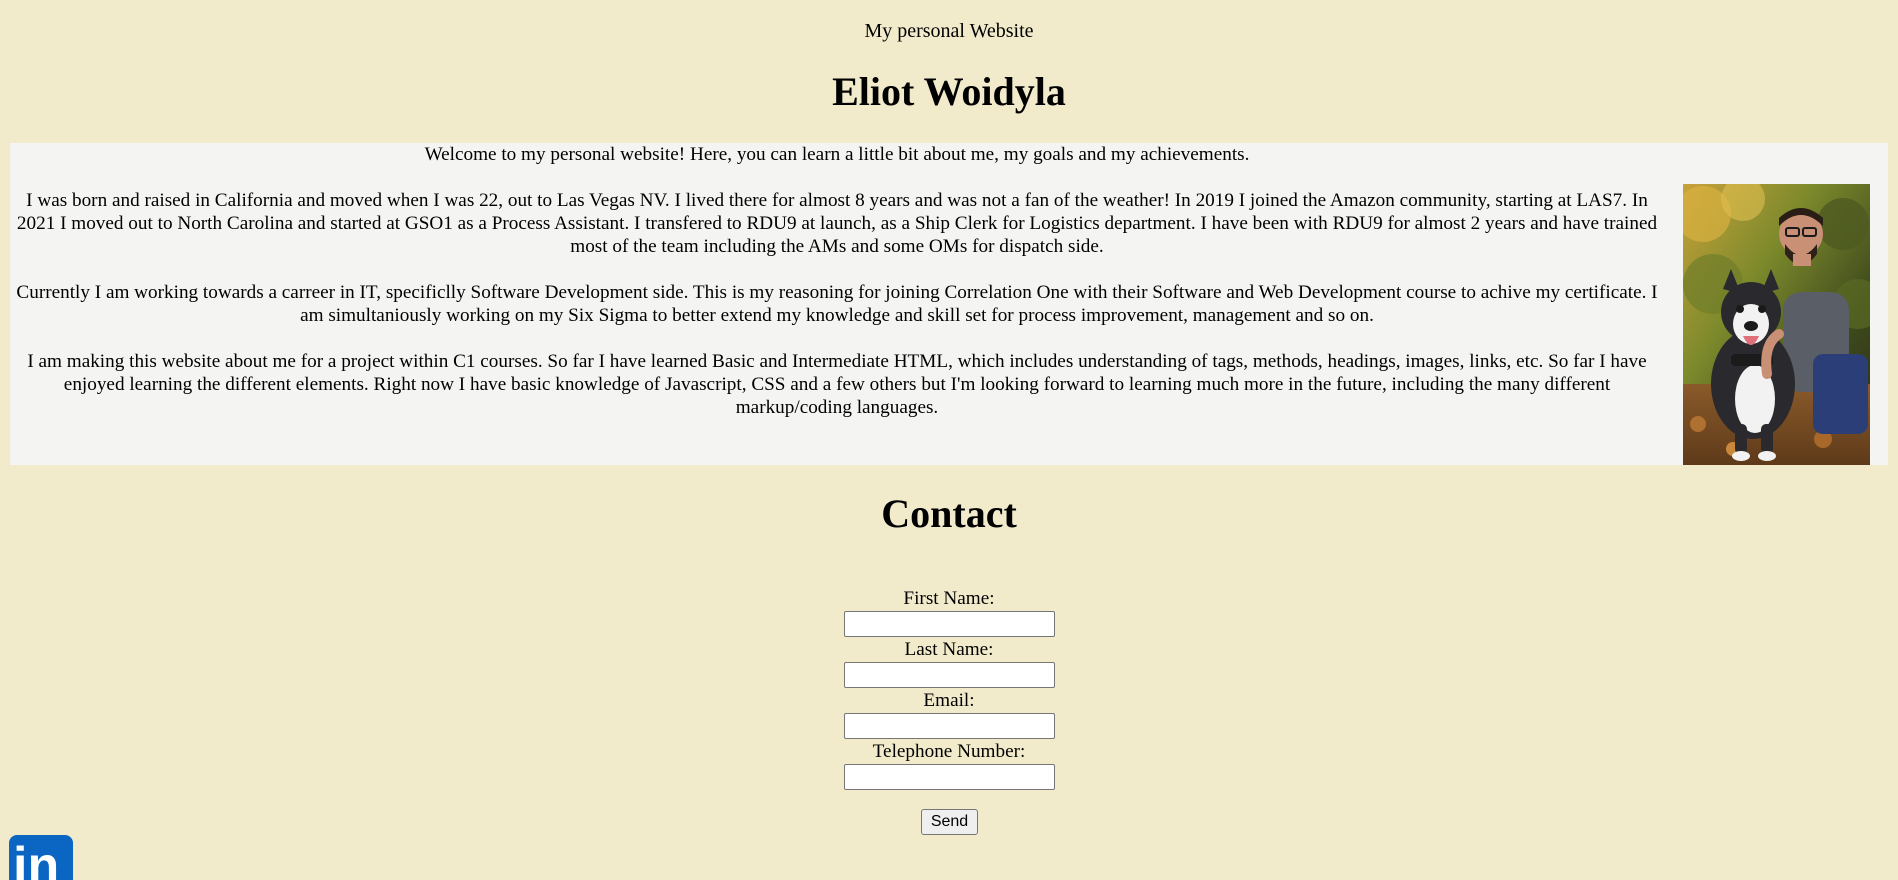 The height and width of the screenshot is (880, 1898). I want to click on page-title: Eliot Woidyla, so click(949, 91).